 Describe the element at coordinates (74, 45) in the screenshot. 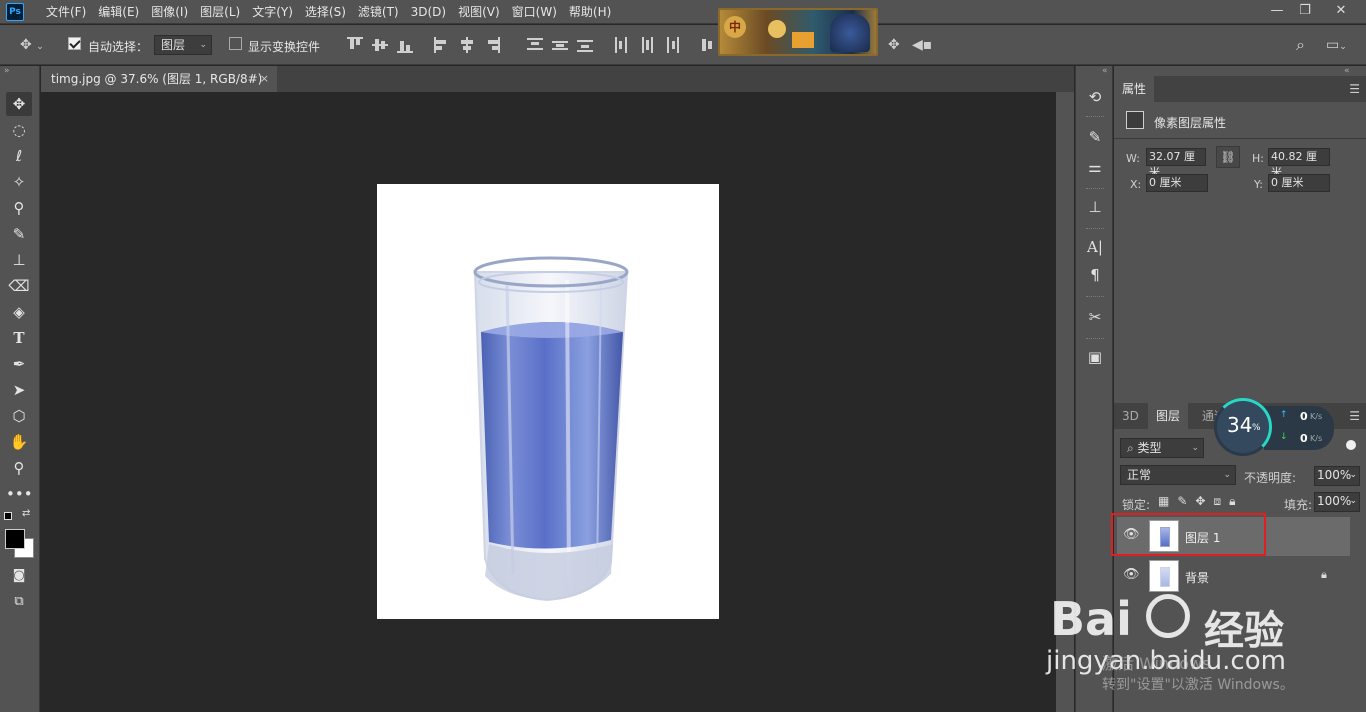

I see `auto-select-checkbox` at that location.